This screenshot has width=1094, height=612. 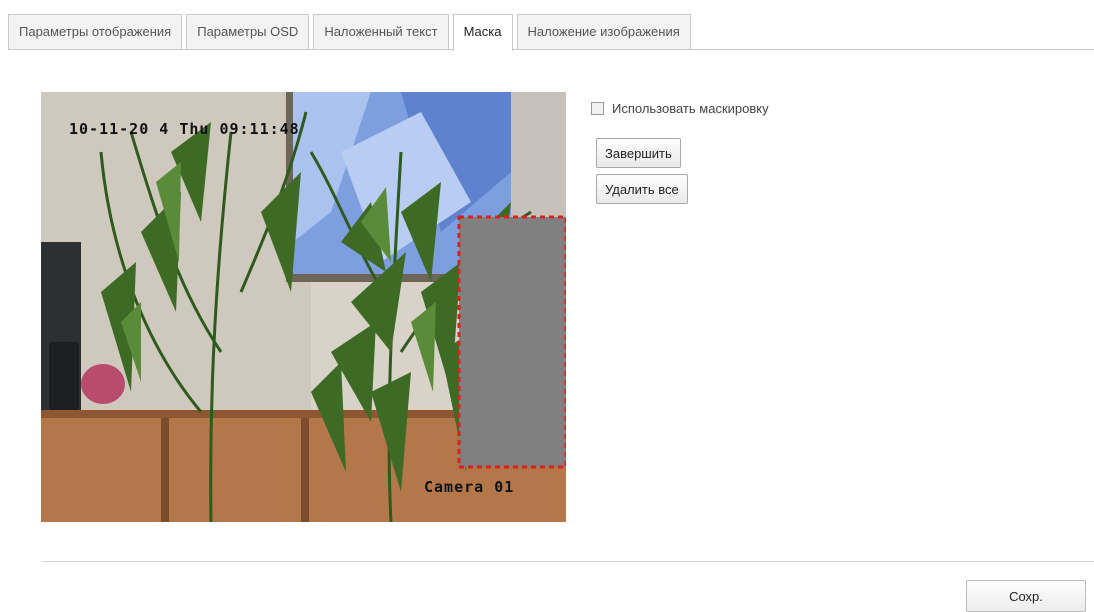 What do you see at coordinates (248, 32) in the screenshot?
I see `tab-osd-settings: Параметры OSD` at bounding box center [248, 32].